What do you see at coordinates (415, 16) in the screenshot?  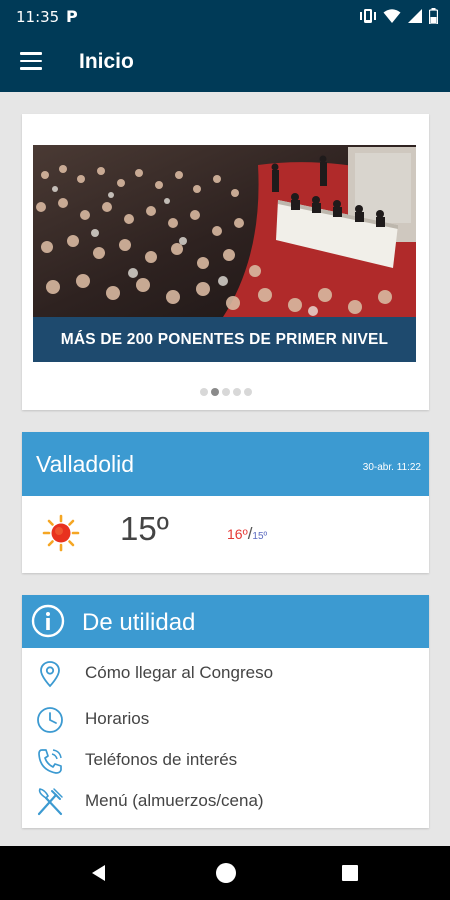 I see `signal-icon` at bounding box center [415, 16].